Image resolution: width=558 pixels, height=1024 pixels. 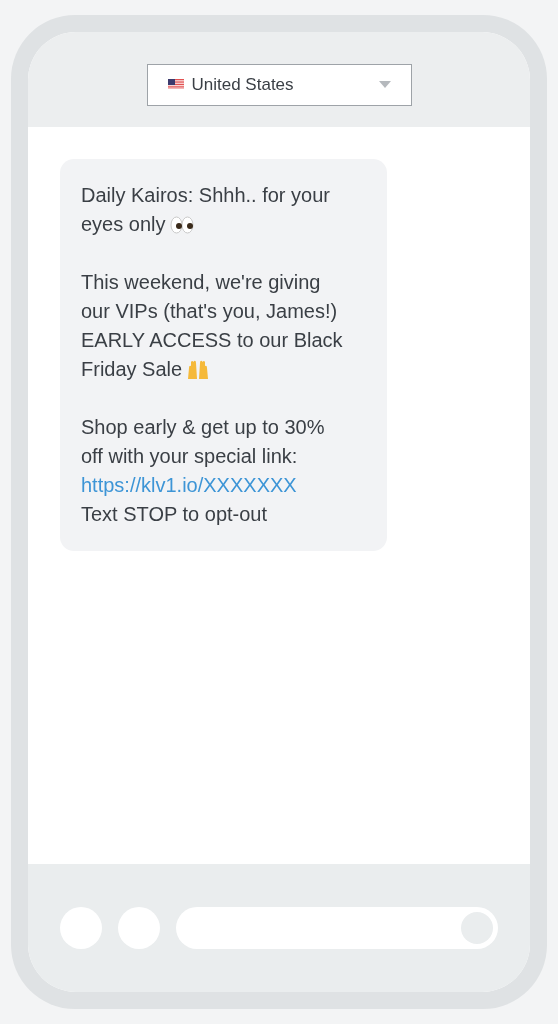 What do you see at coordinates (198, 369) in the screenshot?
I see `raised-hands-icon` at bounding box center [198, 369].